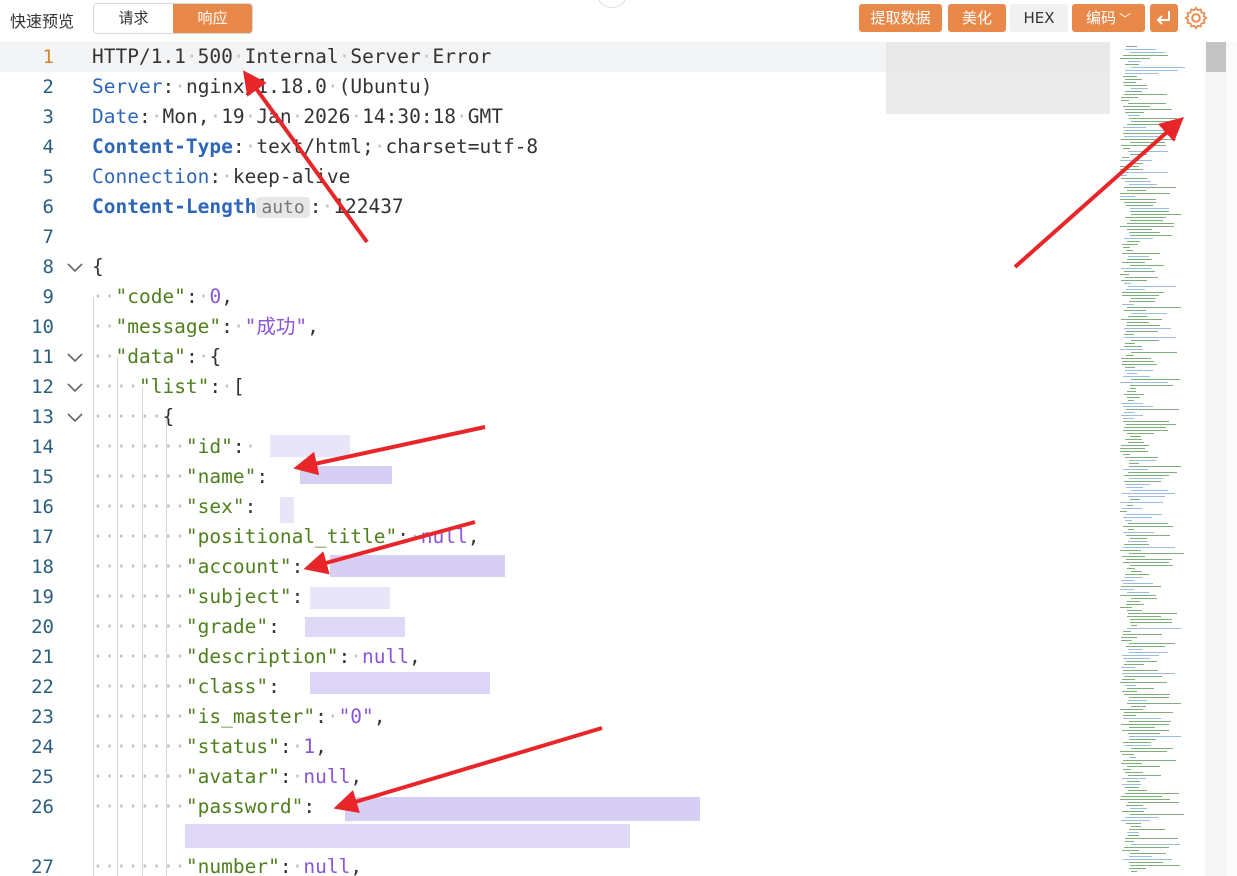 This screenshot has height=876, width=1237. Describe the element at coordinates (468, 770) in the screenshot. I see `arrow-password` at that location.